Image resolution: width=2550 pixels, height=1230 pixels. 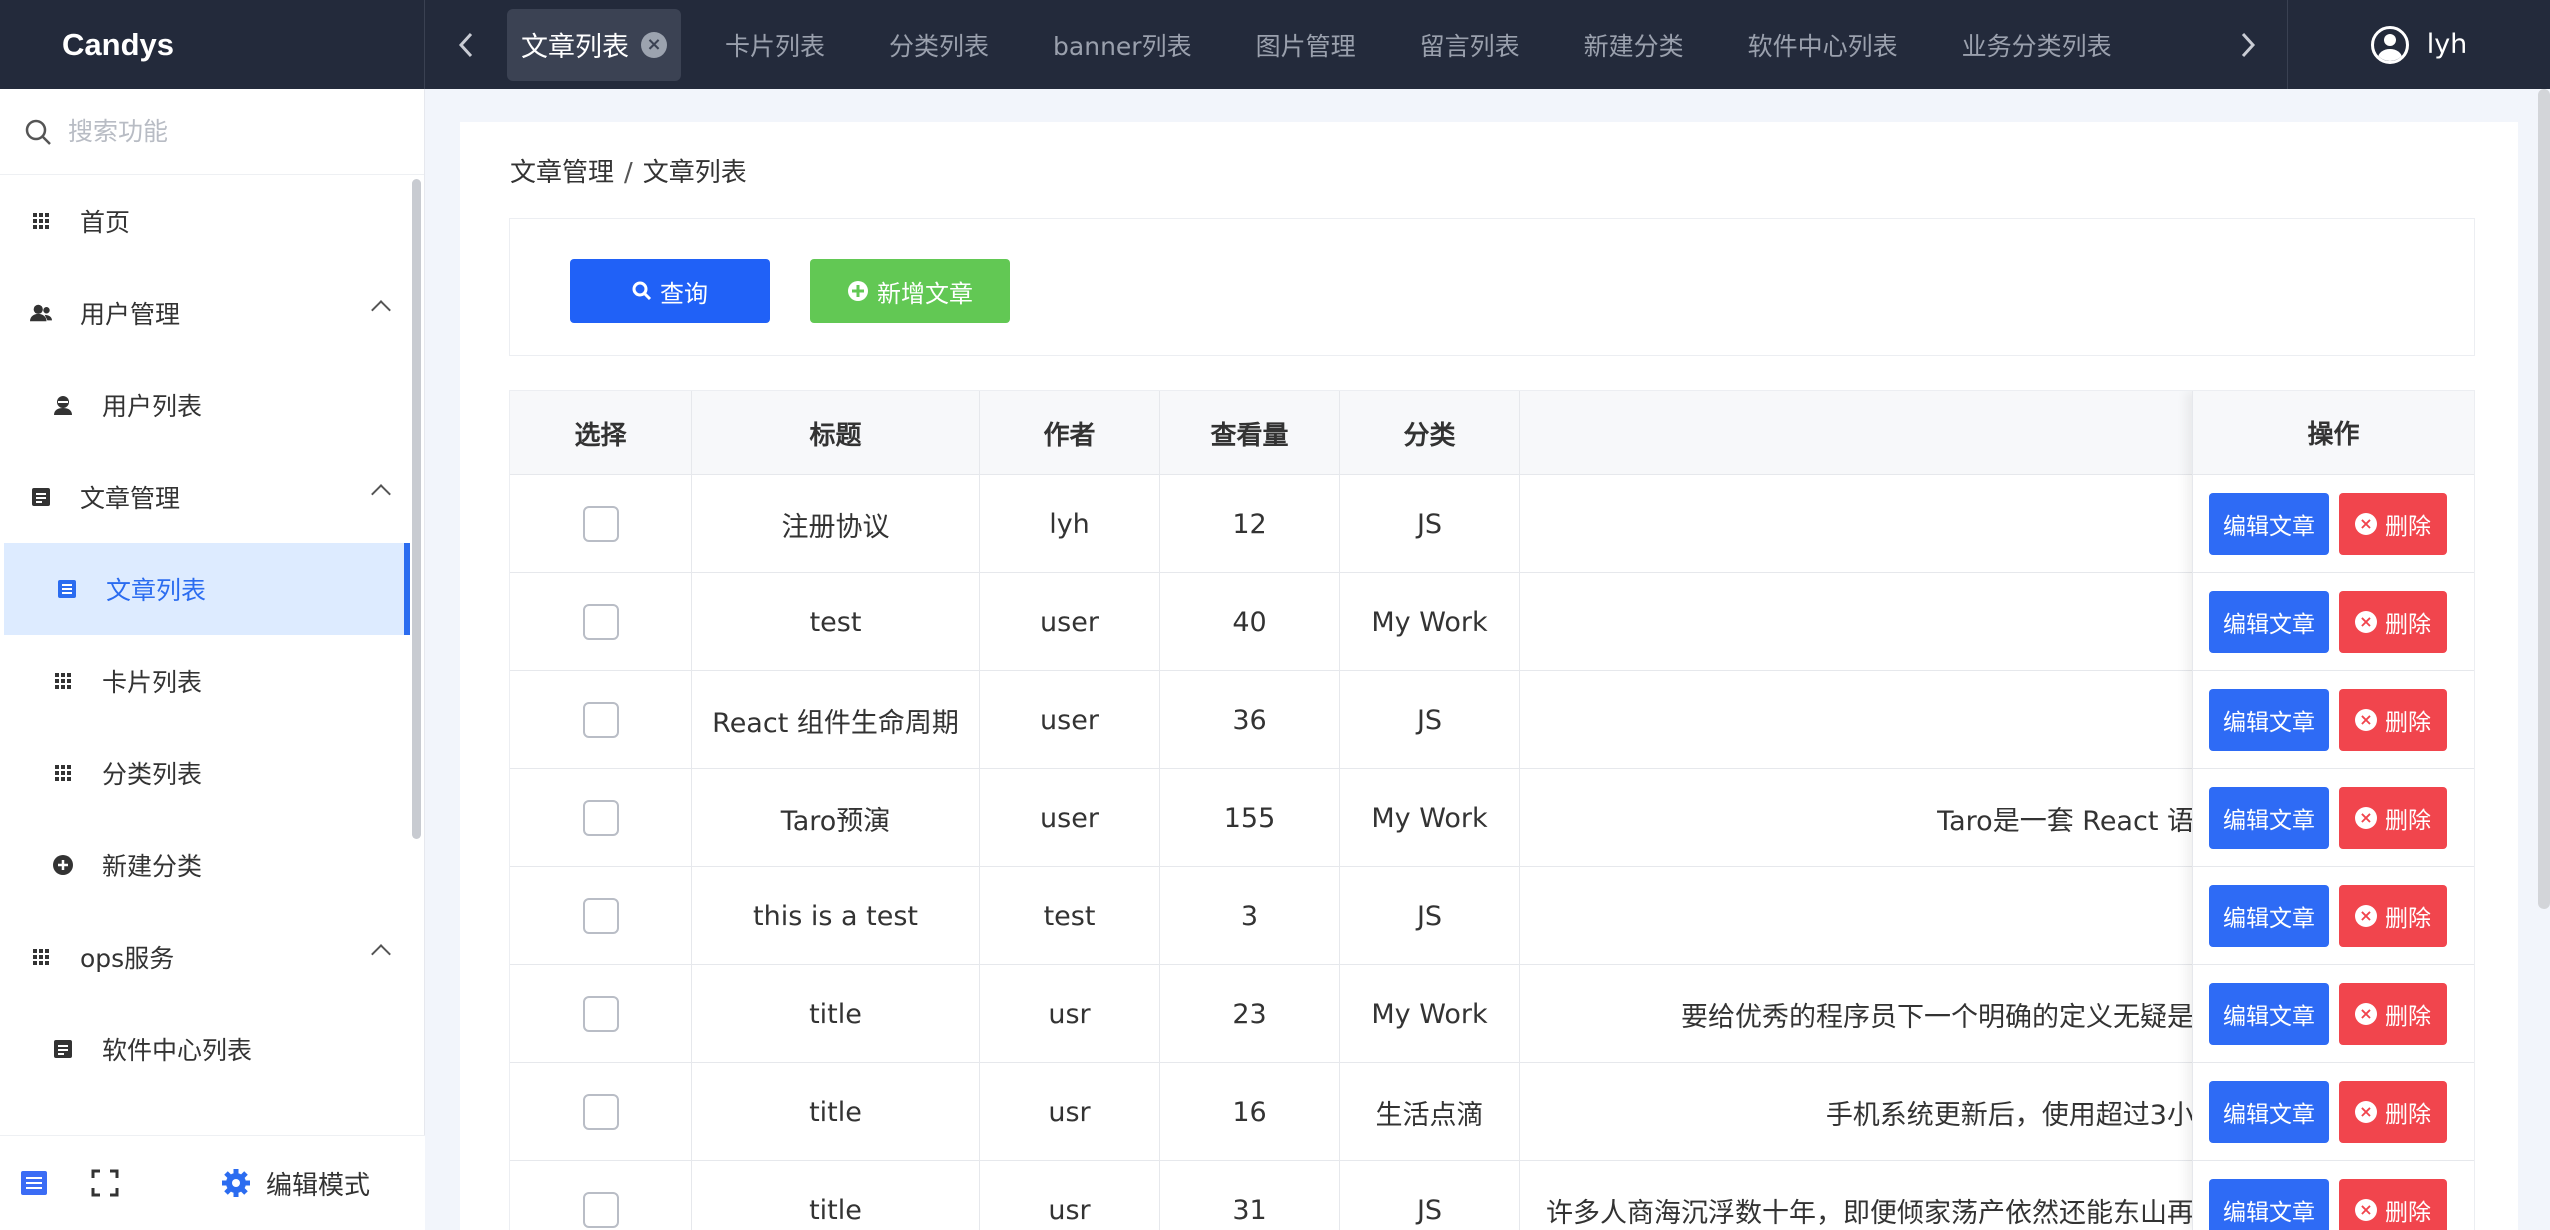 I want to click on tab-4: 图片管理, so click(x=1306, y=45).